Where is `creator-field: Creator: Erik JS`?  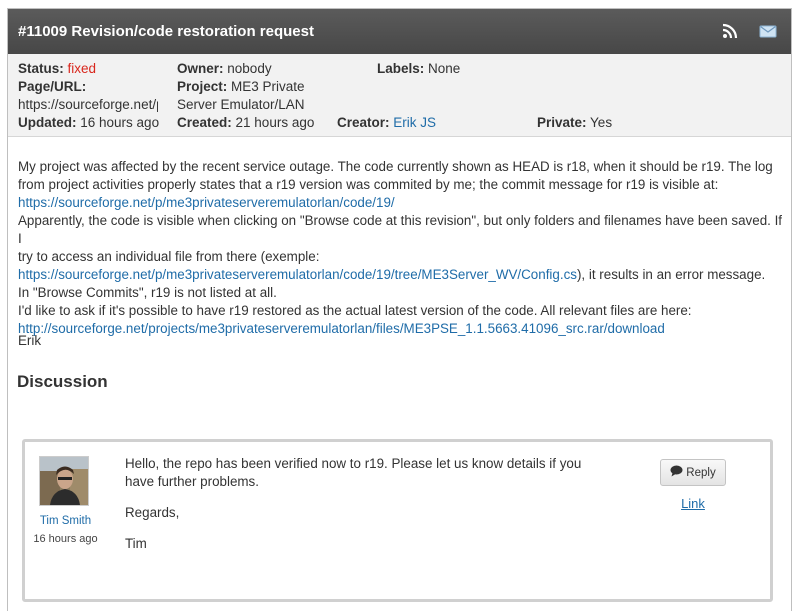 creator-field: Creator: Erik JS is located at coordinates (387, 122).